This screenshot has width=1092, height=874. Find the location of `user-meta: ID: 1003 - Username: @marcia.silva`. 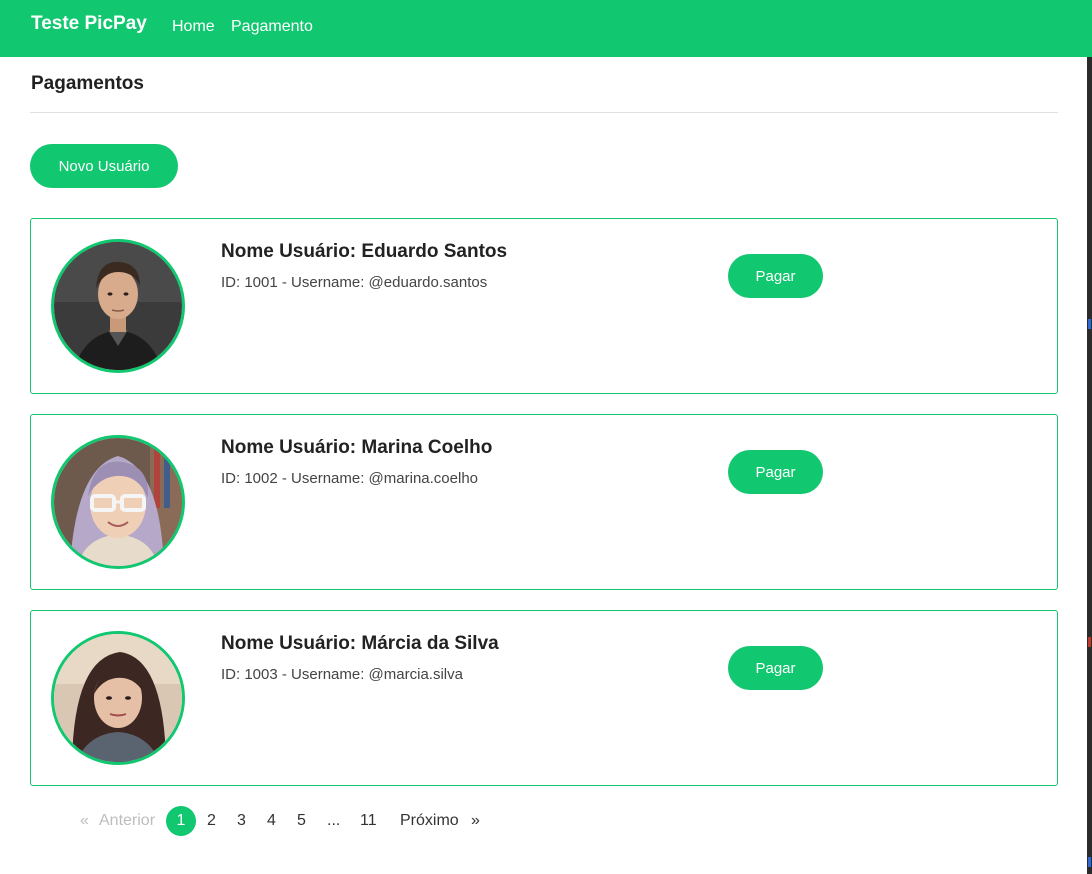

user-meta: ID: 1003 - Username: @marcia.silva is located at coordinates (342, 674).